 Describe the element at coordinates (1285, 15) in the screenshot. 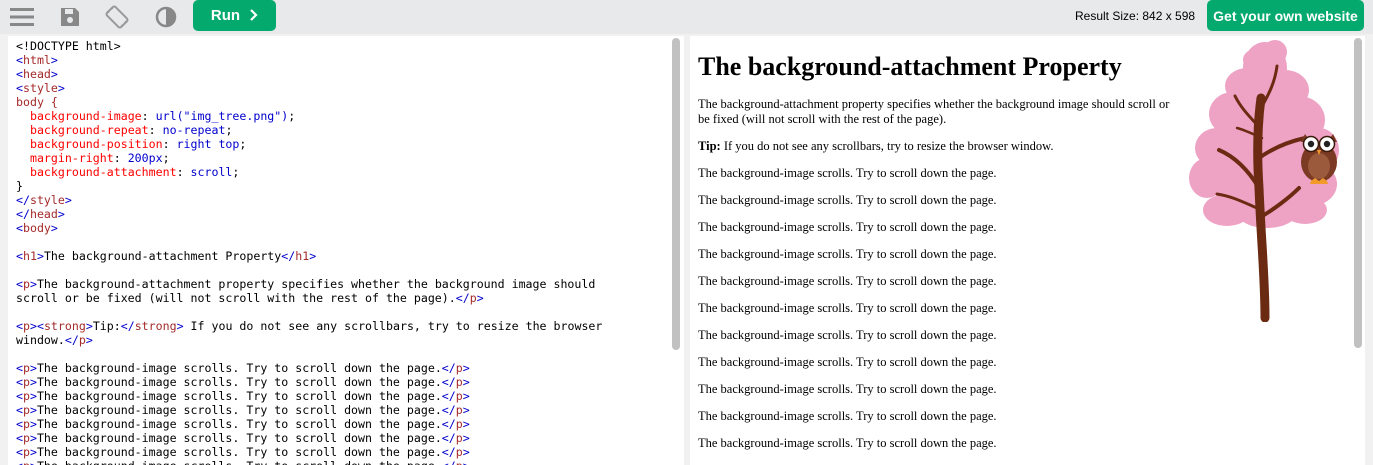

I see `get-your-own-website-button: Get your own website` at that location.